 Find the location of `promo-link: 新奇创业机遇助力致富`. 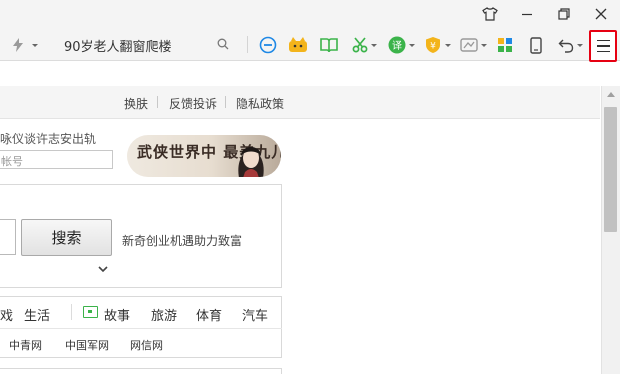

promo-link: 新奇创业机遇助力致富 is located at coordinates (182, 240).